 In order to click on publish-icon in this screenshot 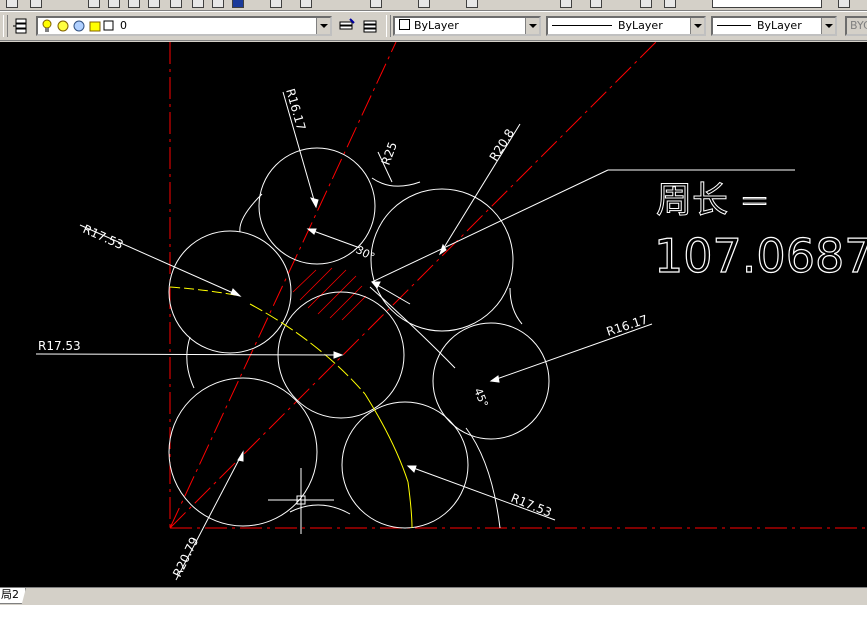, I will do `click(198, 4)`.